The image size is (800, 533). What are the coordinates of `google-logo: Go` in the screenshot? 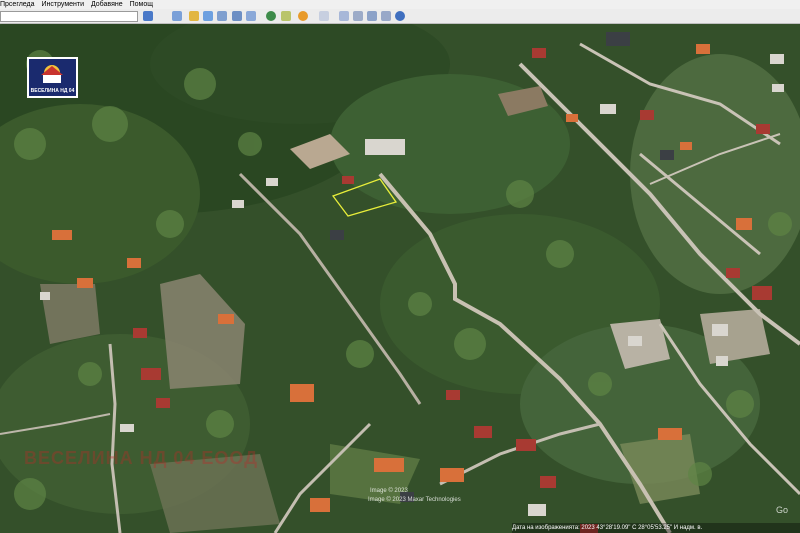 It's located at (782, 510).